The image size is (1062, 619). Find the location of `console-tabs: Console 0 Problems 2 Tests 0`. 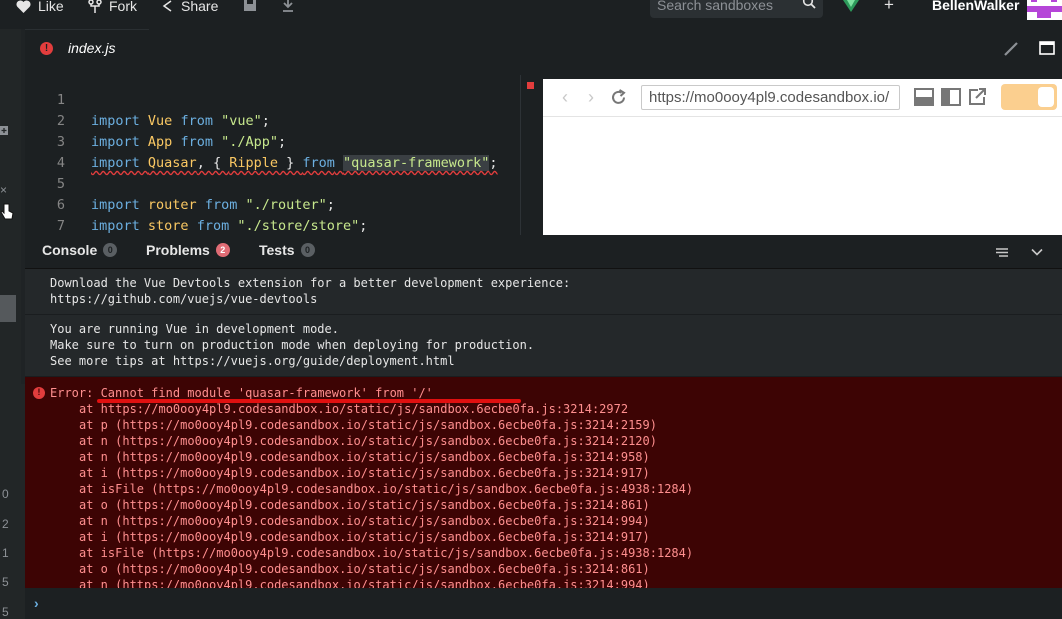

console-tabs: Console 0 Problems 2 Tests 0 is located at coordinates (543, 252).